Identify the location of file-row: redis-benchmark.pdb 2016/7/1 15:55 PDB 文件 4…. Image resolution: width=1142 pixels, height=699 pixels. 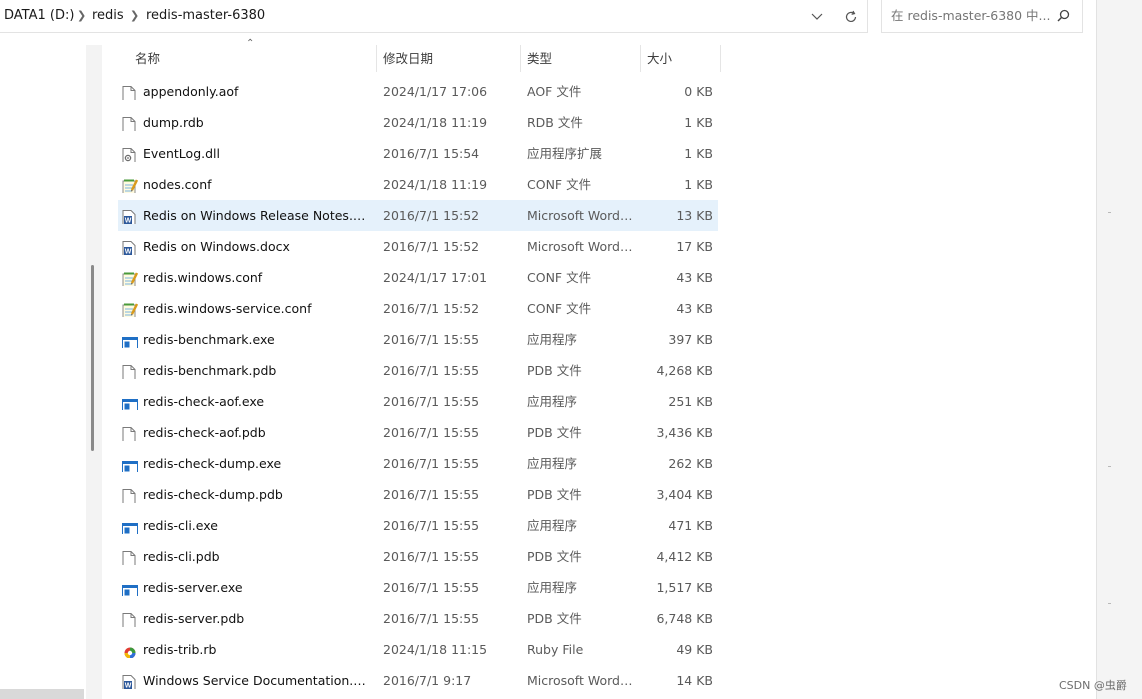
(418, 370).